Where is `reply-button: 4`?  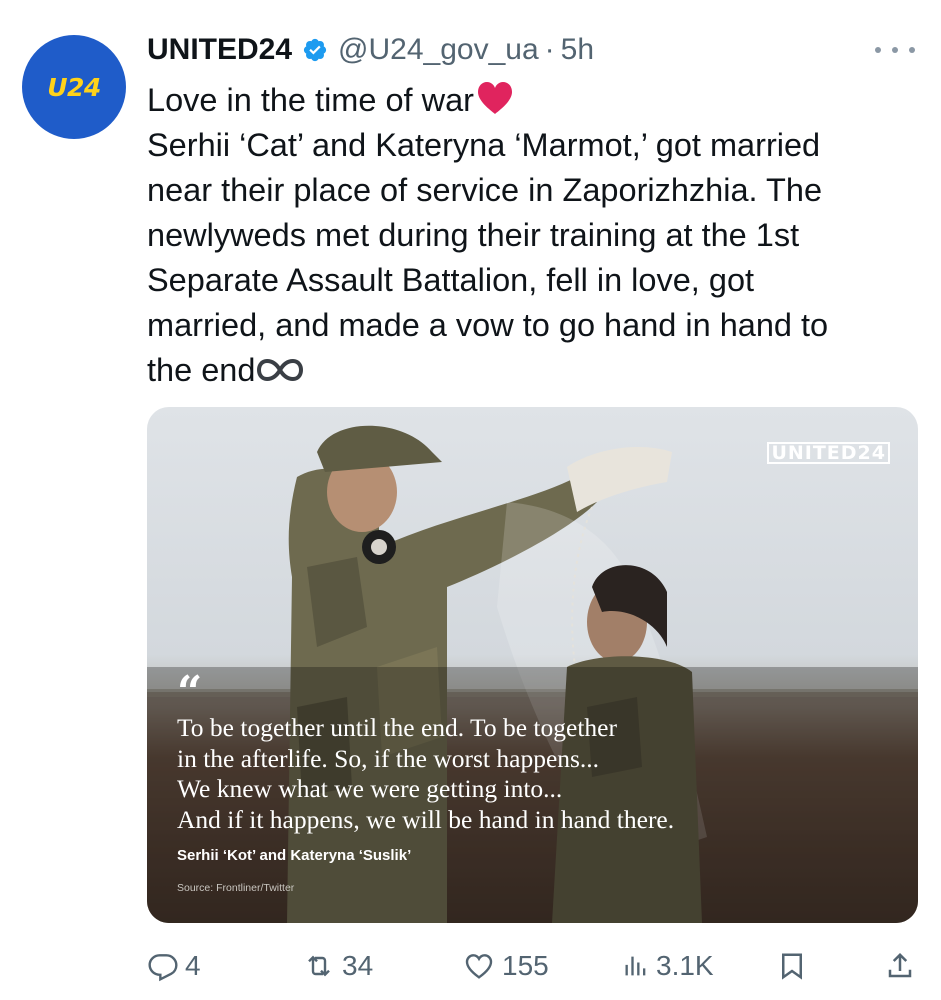
reply-button: 4 is located at coordinates (174, 966).